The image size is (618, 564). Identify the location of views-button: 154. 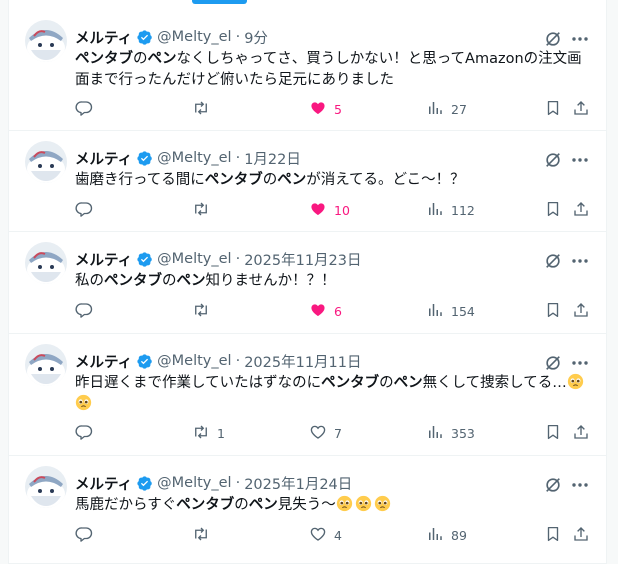
(450, 311).